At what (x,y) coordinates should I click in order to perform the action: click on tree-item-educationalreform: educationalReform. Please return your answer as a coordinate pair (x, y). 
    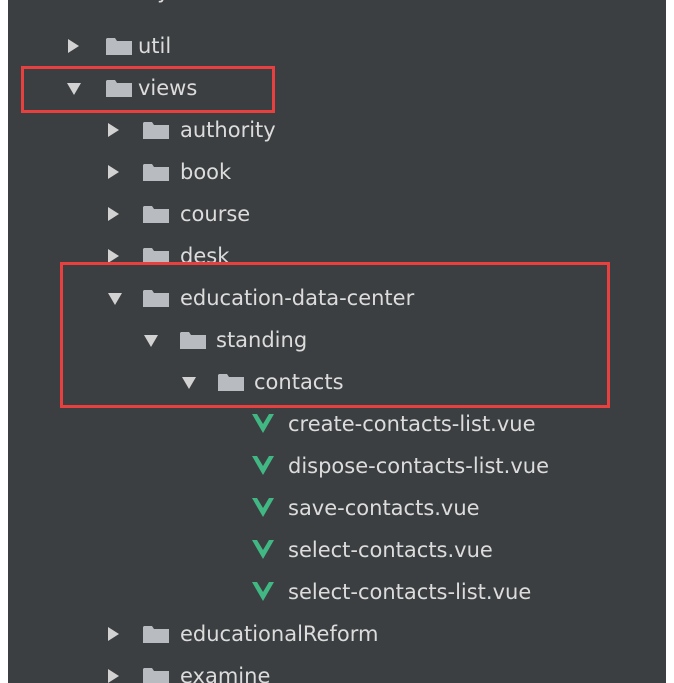
    Looking at the image, I should click on (337, 634).